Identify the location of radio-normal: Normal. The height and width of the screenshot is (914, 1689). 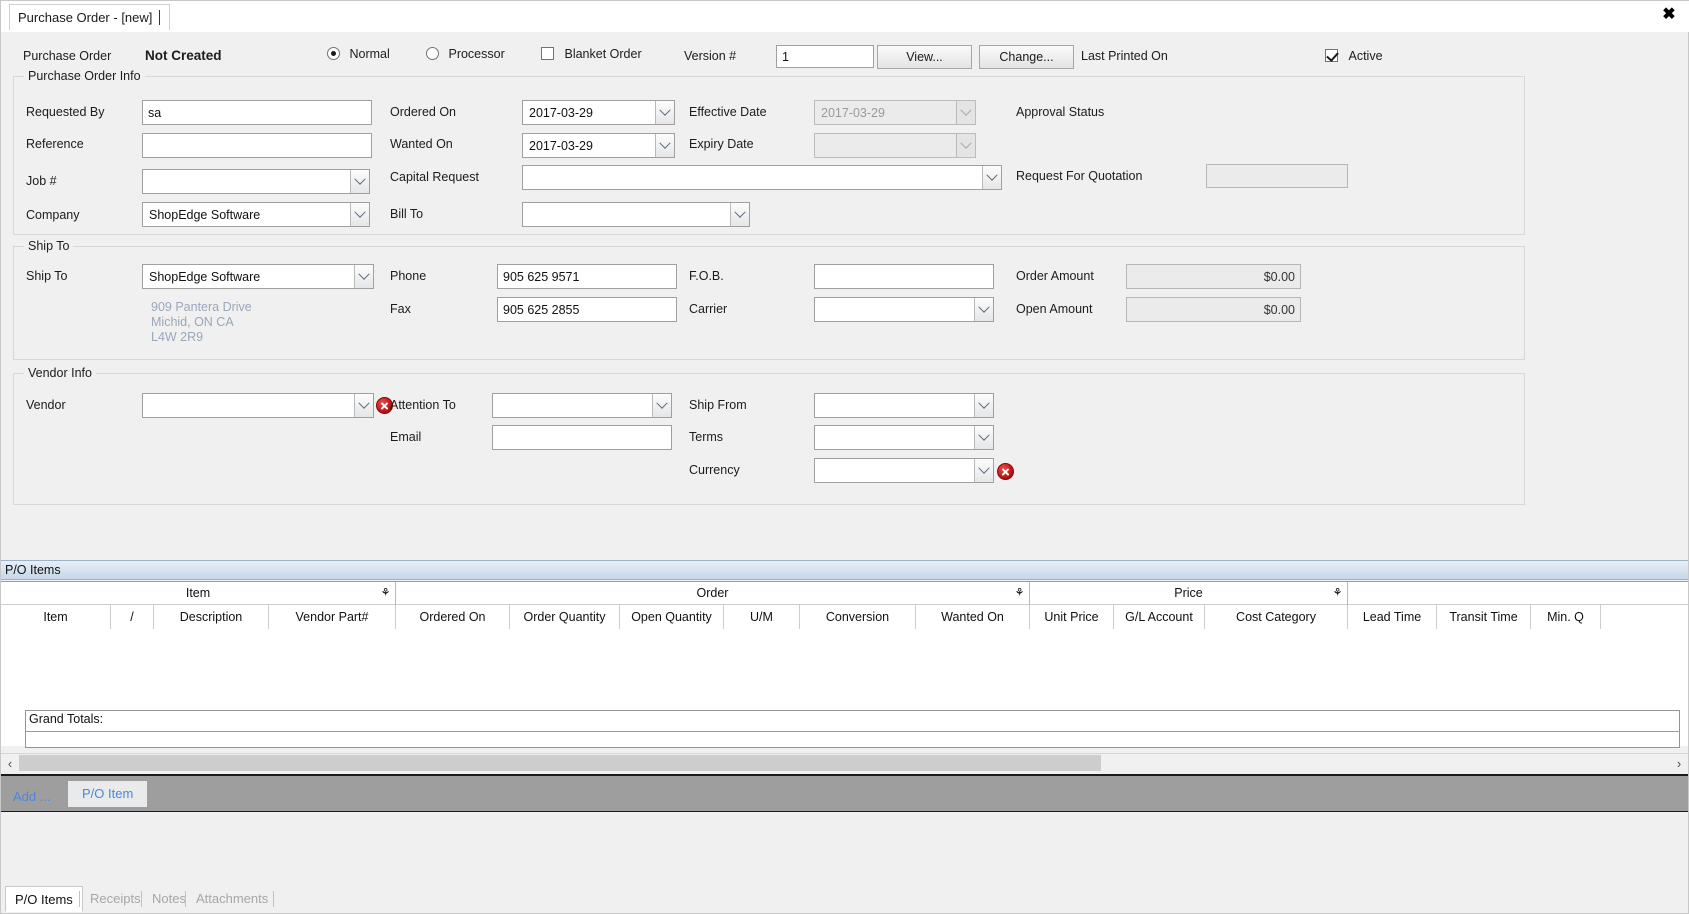
(358, 54).